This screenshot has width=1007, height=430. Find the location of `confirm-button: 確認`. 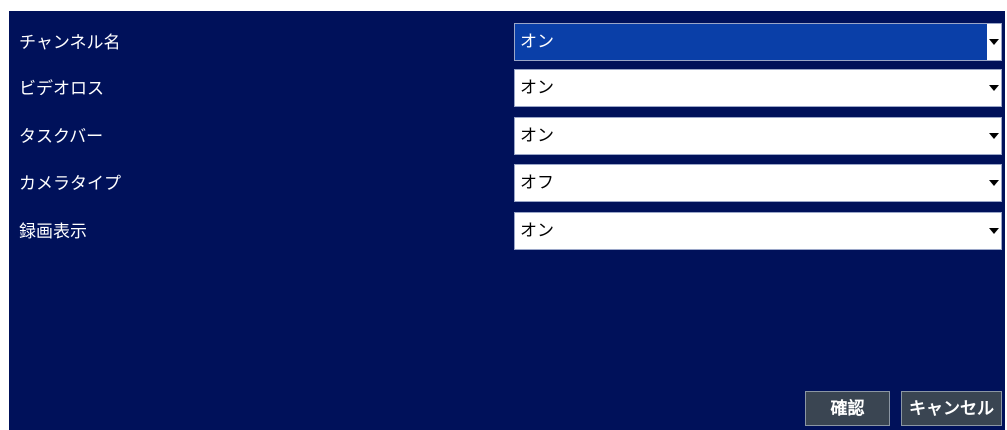

confirm-button: 確認 is located at coordinates (847, 408).